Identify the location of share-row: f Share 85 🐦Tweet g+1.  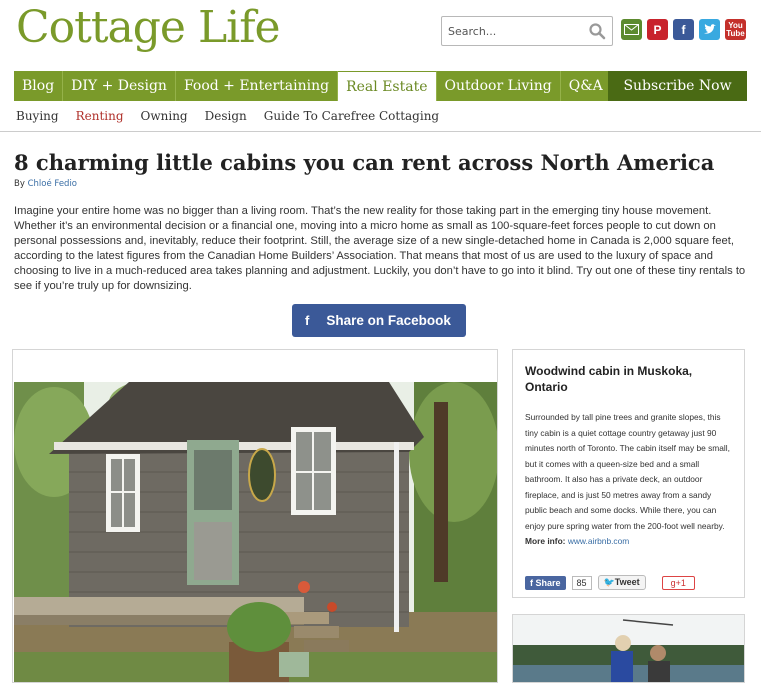
(610, 582).